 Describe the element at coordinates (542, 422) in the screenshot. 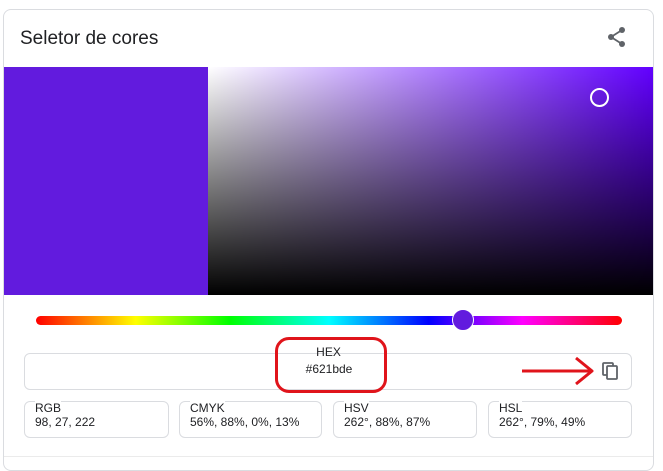

I see `hsl-value: 262°, 79%, 49%` at that location.